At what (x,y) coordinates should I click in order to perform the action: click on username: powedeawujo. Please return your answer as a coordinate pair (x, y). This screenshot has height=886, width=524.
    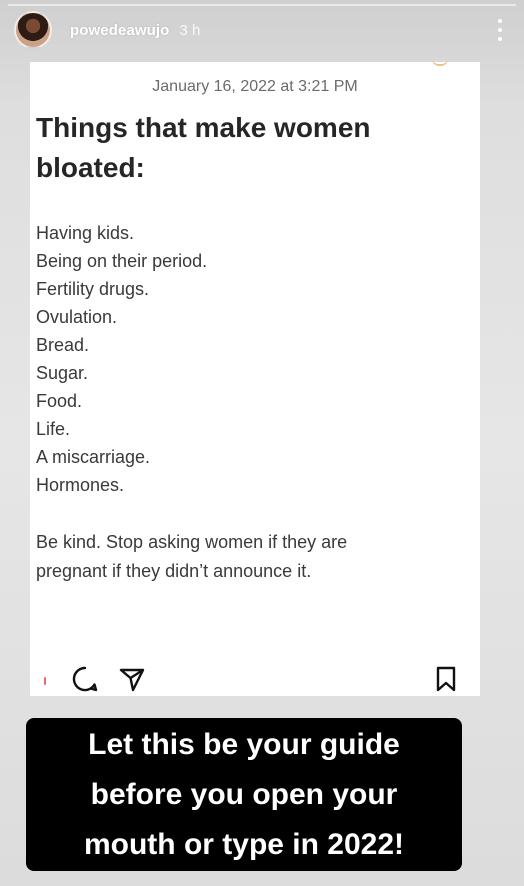
    Looking at the image, I should click on (119, 30).